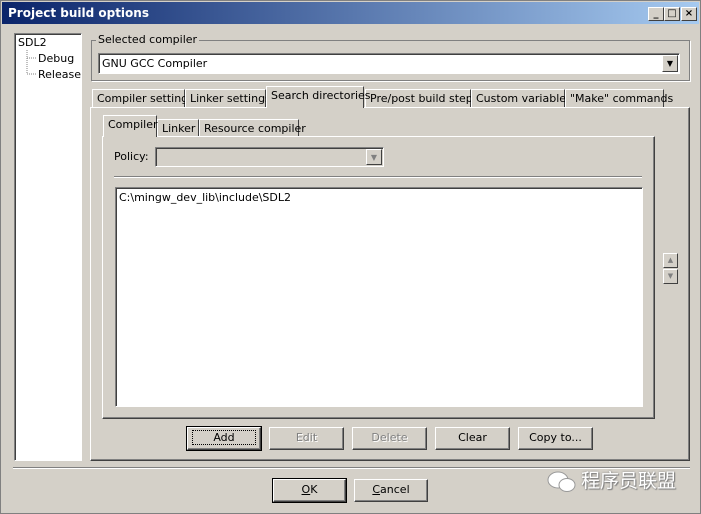 The height and width of the screenshot is (514, 701). Describe the element at coordinates (48, 247) in the screenshot. I see `target-tree: SDL2 Debug Release` at that location.